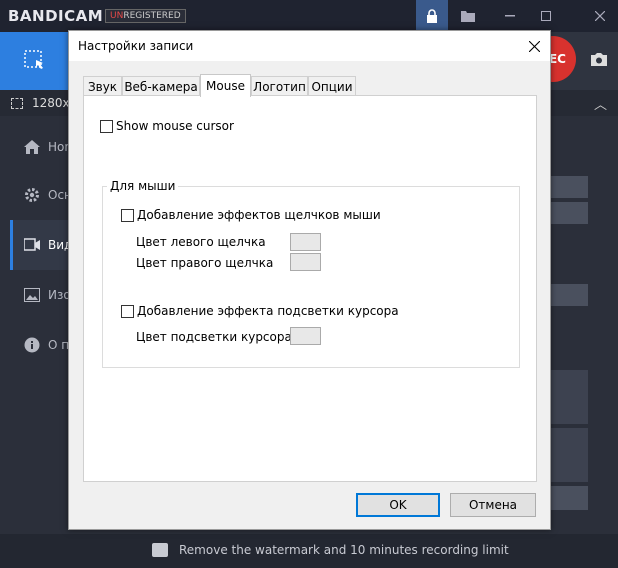 The width and height of the screenshot is (618, 568). What do you see at coordinates (32, 295) in the screenshot?
I see `image-icon` at bounding box center [32, 295].